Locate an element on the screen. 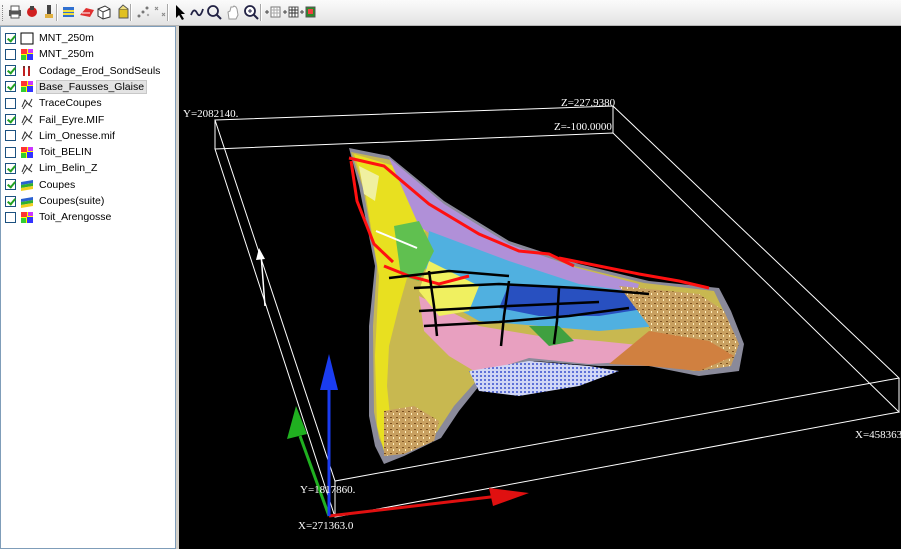 The image size is (901, 549). pan-hand-button is located at coordinates (233, 12).